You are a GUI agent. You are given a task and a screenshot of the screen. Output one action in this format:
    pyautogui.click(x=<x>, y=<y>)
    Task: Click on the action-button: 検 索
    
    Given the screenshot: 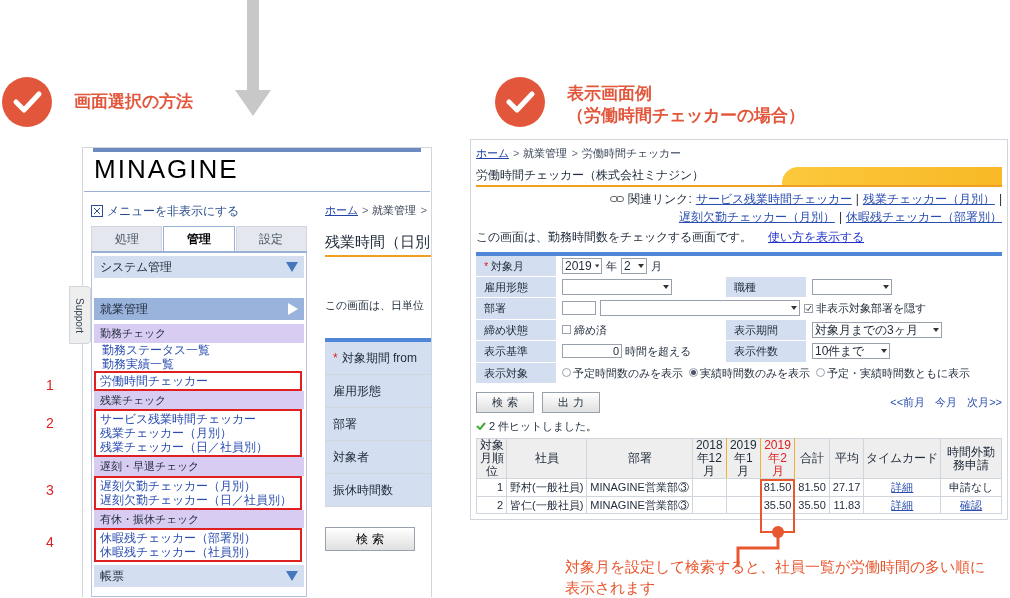 What is the action you would take?
    pyautogui.click(x=505, y=402)
    